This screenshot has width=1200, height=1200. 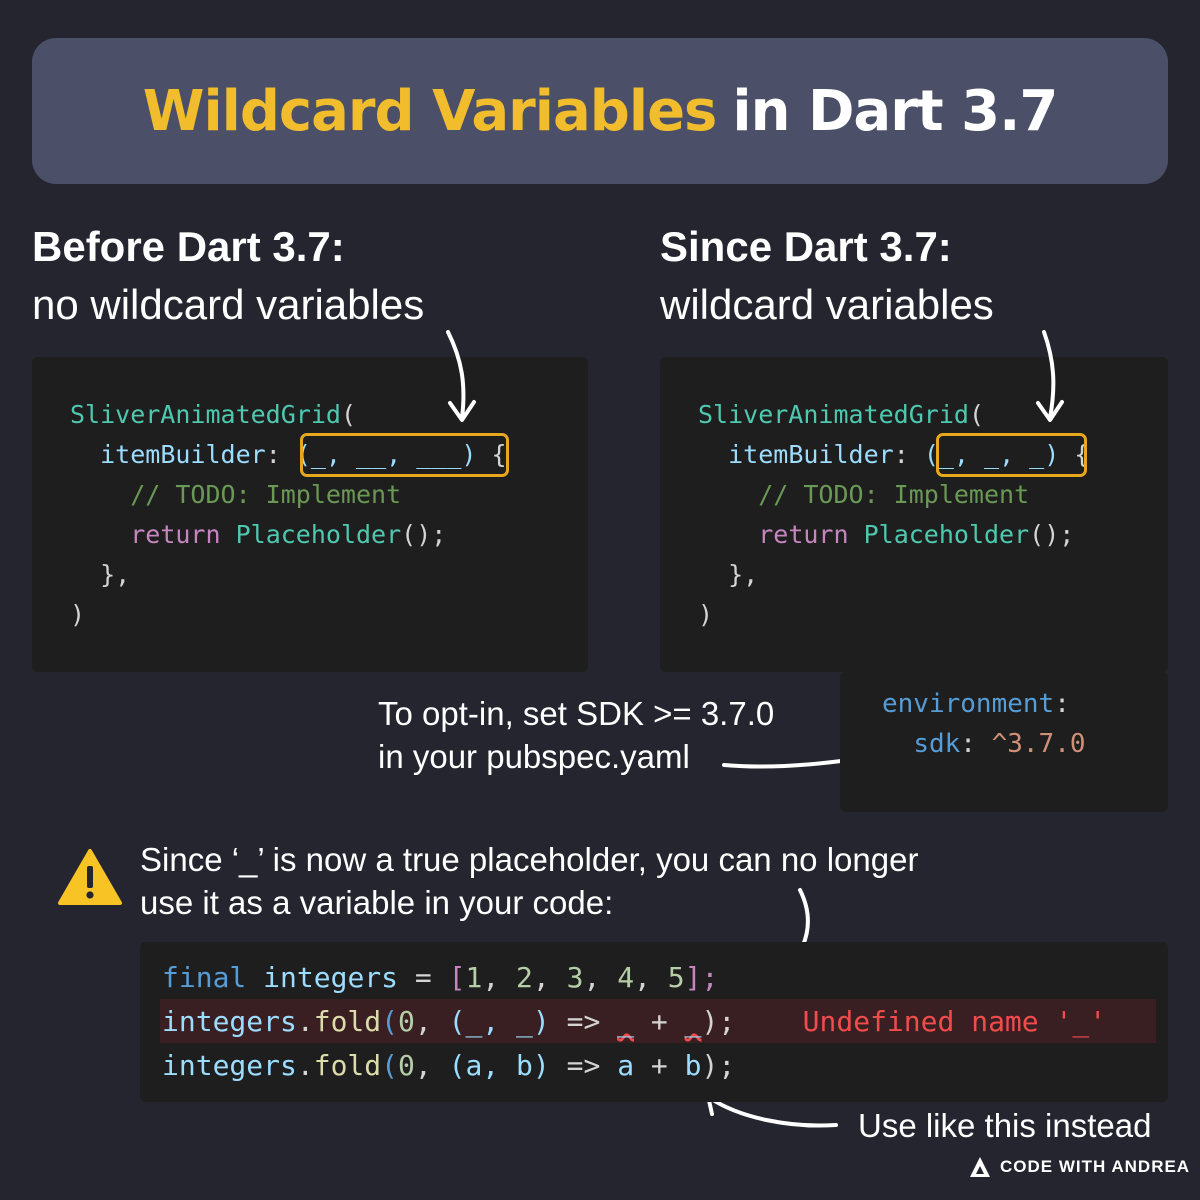 I want to click on optin-caption-line2: in your pubspec.yaml, so click(x=534, y=756).